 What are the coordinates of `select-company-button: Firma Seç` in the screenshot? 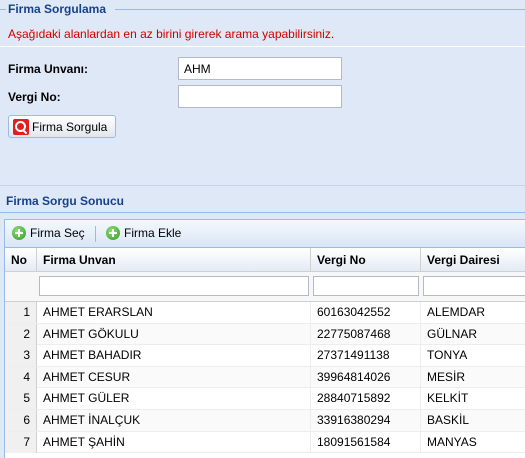 It's located at (48, 234).